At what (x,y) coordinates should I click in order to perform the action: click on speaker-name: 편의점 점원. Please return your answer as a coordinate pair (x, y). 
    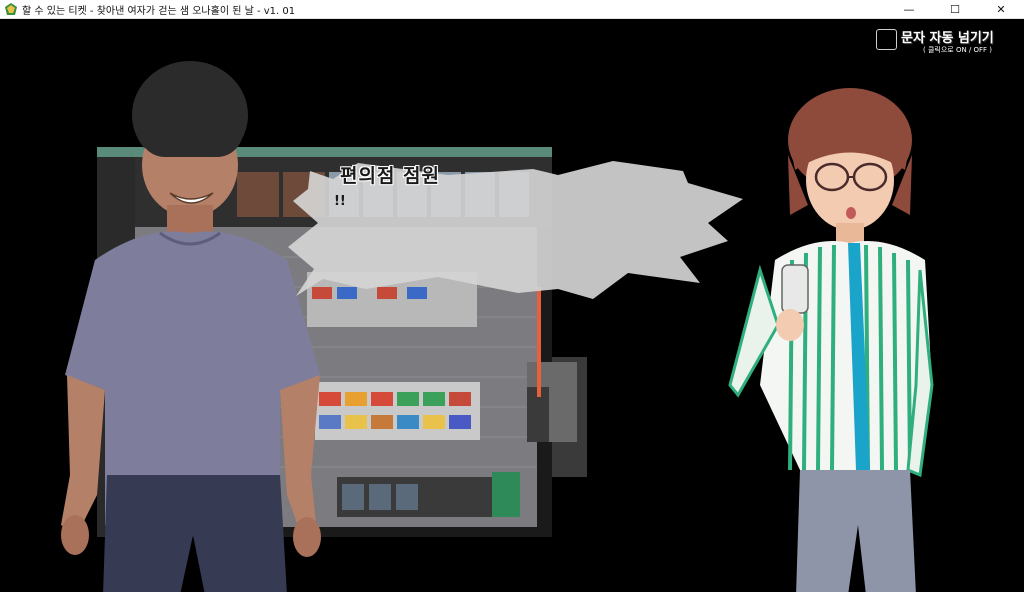
    Looking at the image, I should click on (390, 176).